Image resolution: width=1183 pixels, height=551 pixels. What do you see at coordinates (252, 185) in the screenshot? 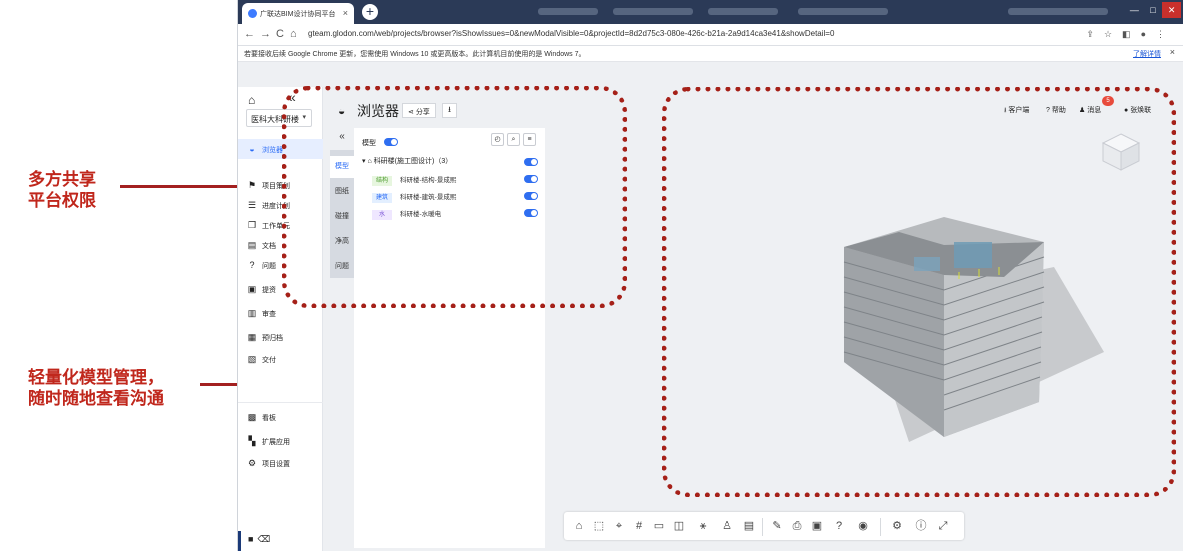
I see `flag-icon: ⚑` at bounding box center [252, 185].